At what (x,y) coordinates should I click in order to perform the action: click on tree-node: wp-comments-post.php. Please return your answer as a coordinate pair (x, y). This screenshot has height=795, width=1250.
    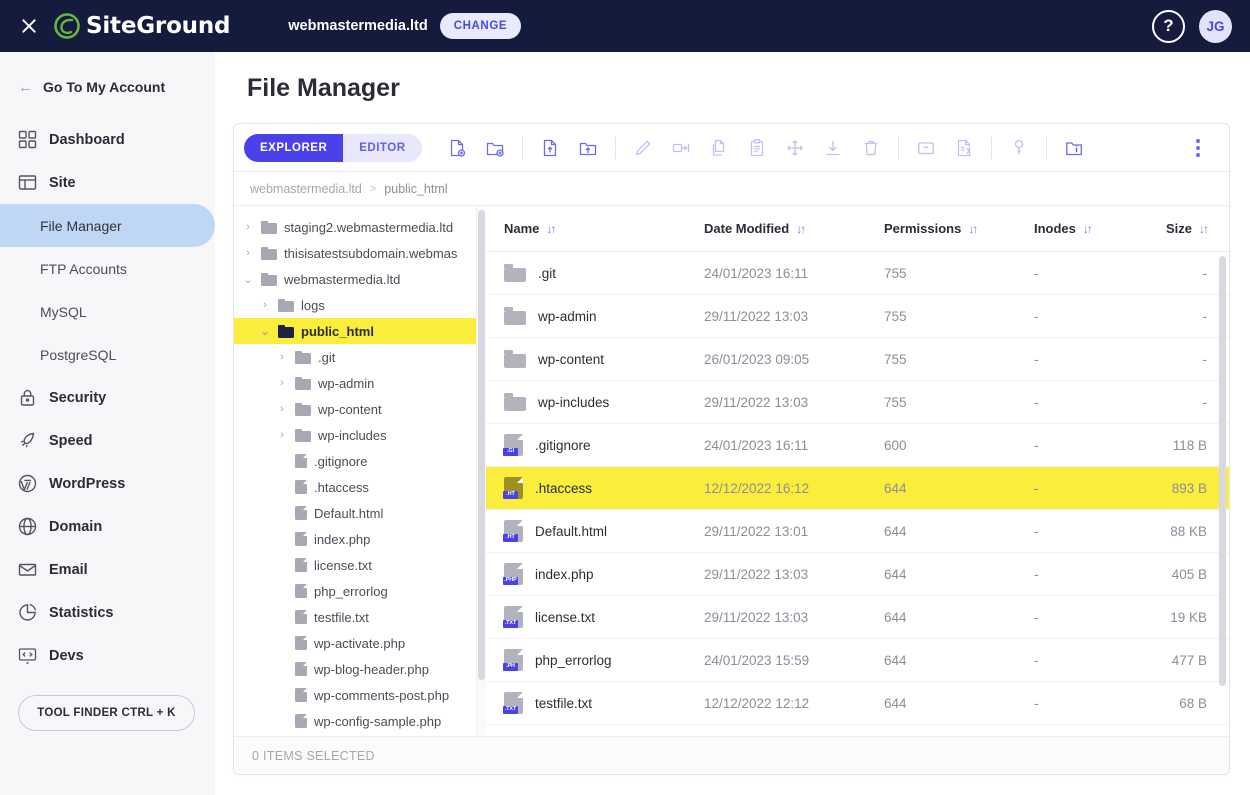
    Looking at the image, I should click on (360, 695).